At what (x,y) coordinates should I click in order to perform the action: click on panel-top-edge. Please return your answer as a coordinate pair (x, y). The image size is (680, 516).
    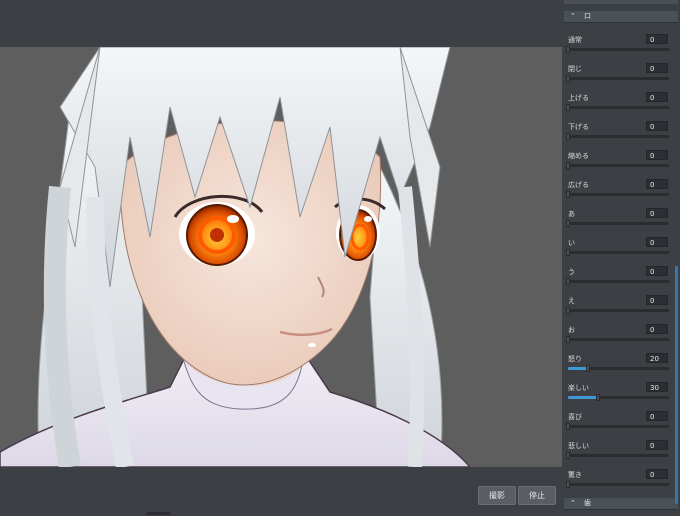
    Looking at the image, I should click on (621, 2).